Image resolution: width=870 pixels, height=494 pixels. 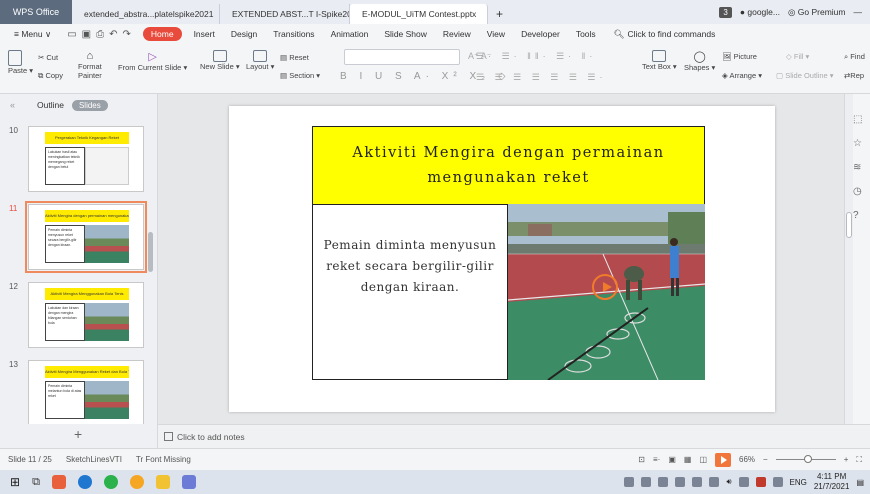 What do you see at coordinates (605, 287) in the screenshot?
I see `play-media-icon` at bounding box center [605, 287].